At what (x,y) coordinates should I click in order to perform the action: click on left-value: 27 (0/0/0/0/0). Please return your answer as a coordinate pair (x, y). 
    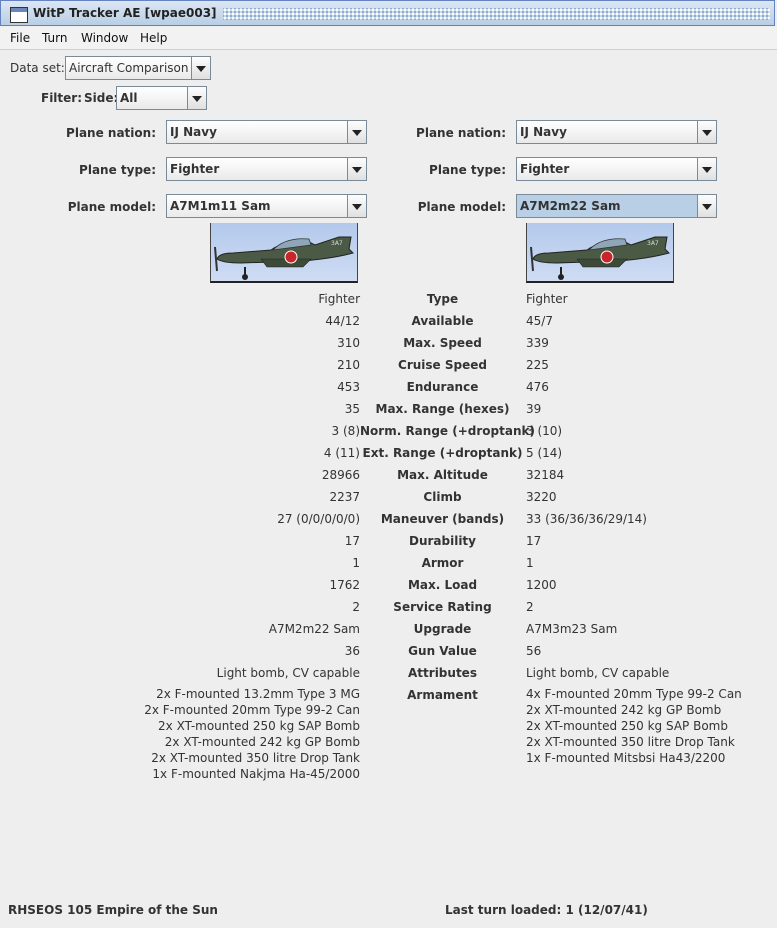
    Looking at the image, I should click on (318, 519).